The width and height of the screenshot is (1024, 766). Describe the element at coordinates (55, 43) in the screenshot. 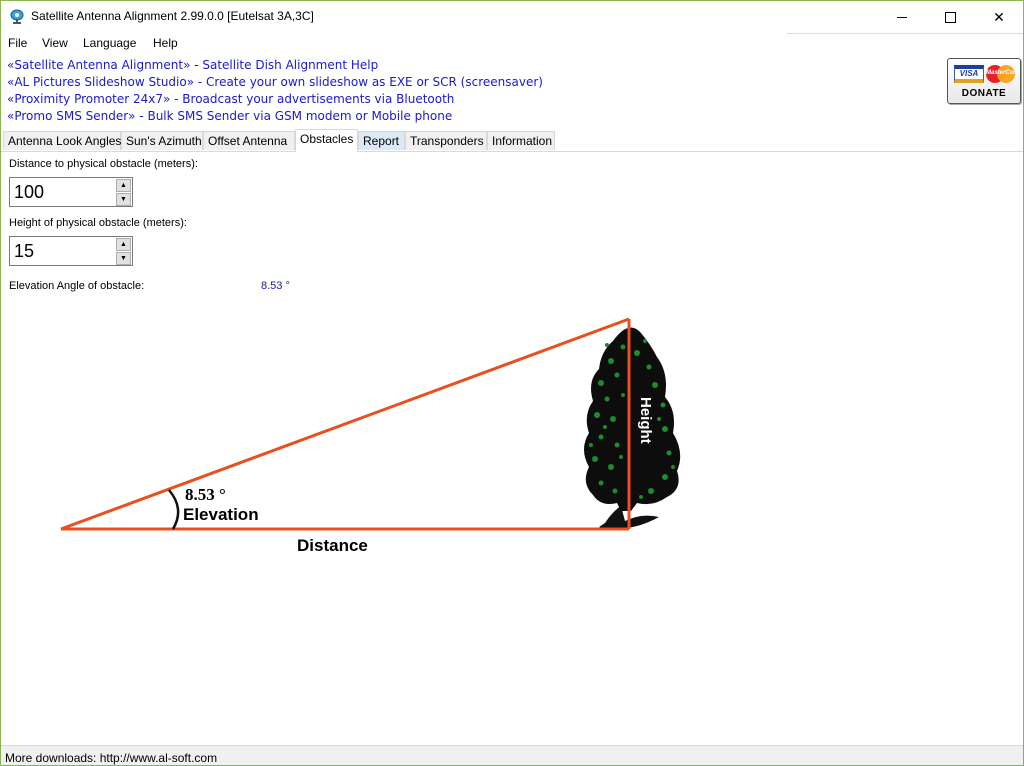

I see `menu-view: View` at that location.